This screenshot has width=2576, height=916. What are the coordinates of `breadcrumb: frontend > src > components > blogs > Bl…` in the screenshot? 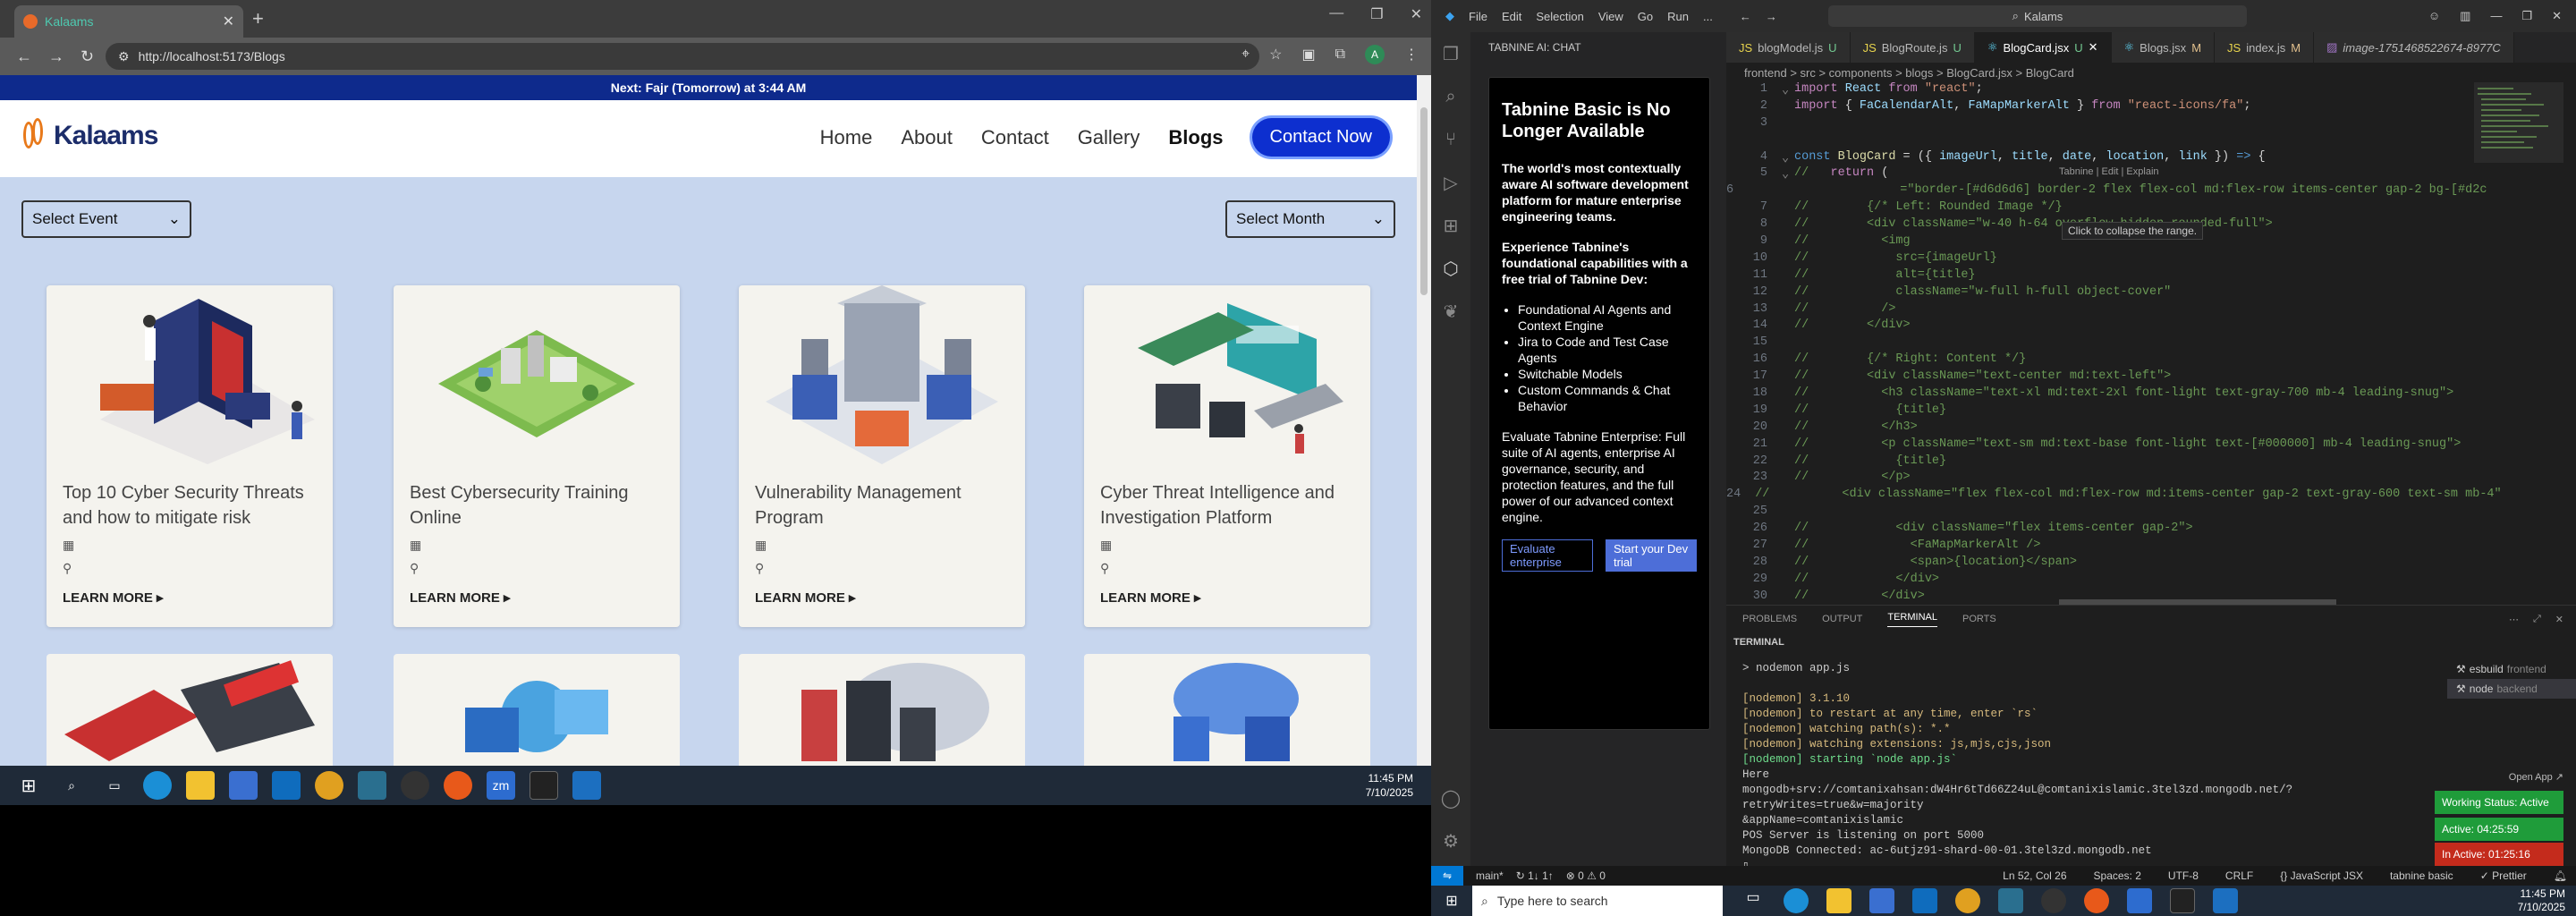 It's located at (2151, 72).